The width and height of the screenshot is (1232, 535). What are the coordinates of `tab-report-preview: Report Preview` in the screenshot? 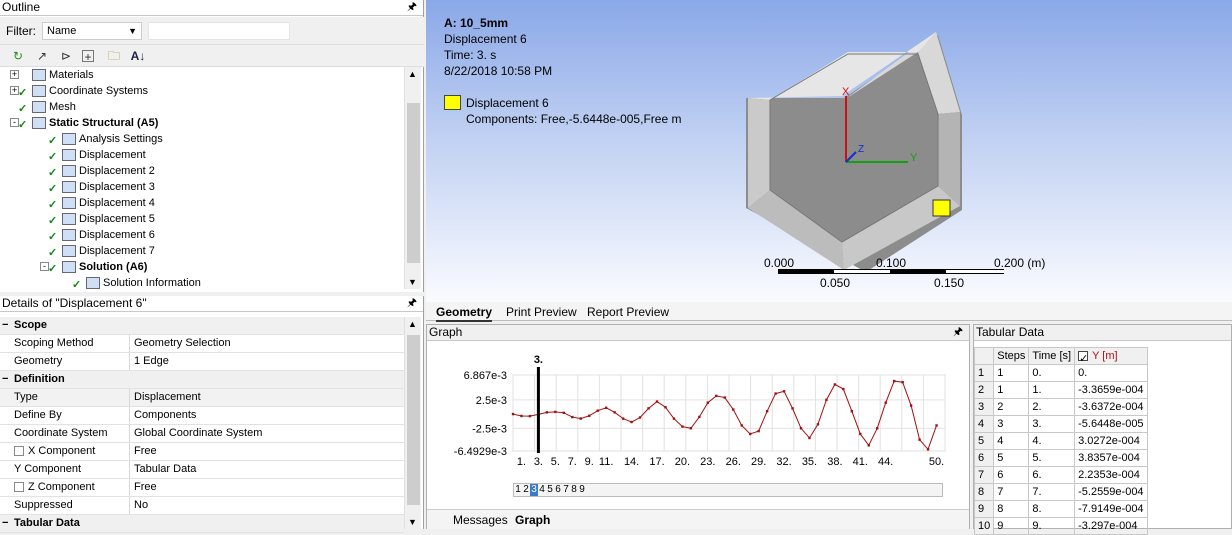 It's located at (628, 312).